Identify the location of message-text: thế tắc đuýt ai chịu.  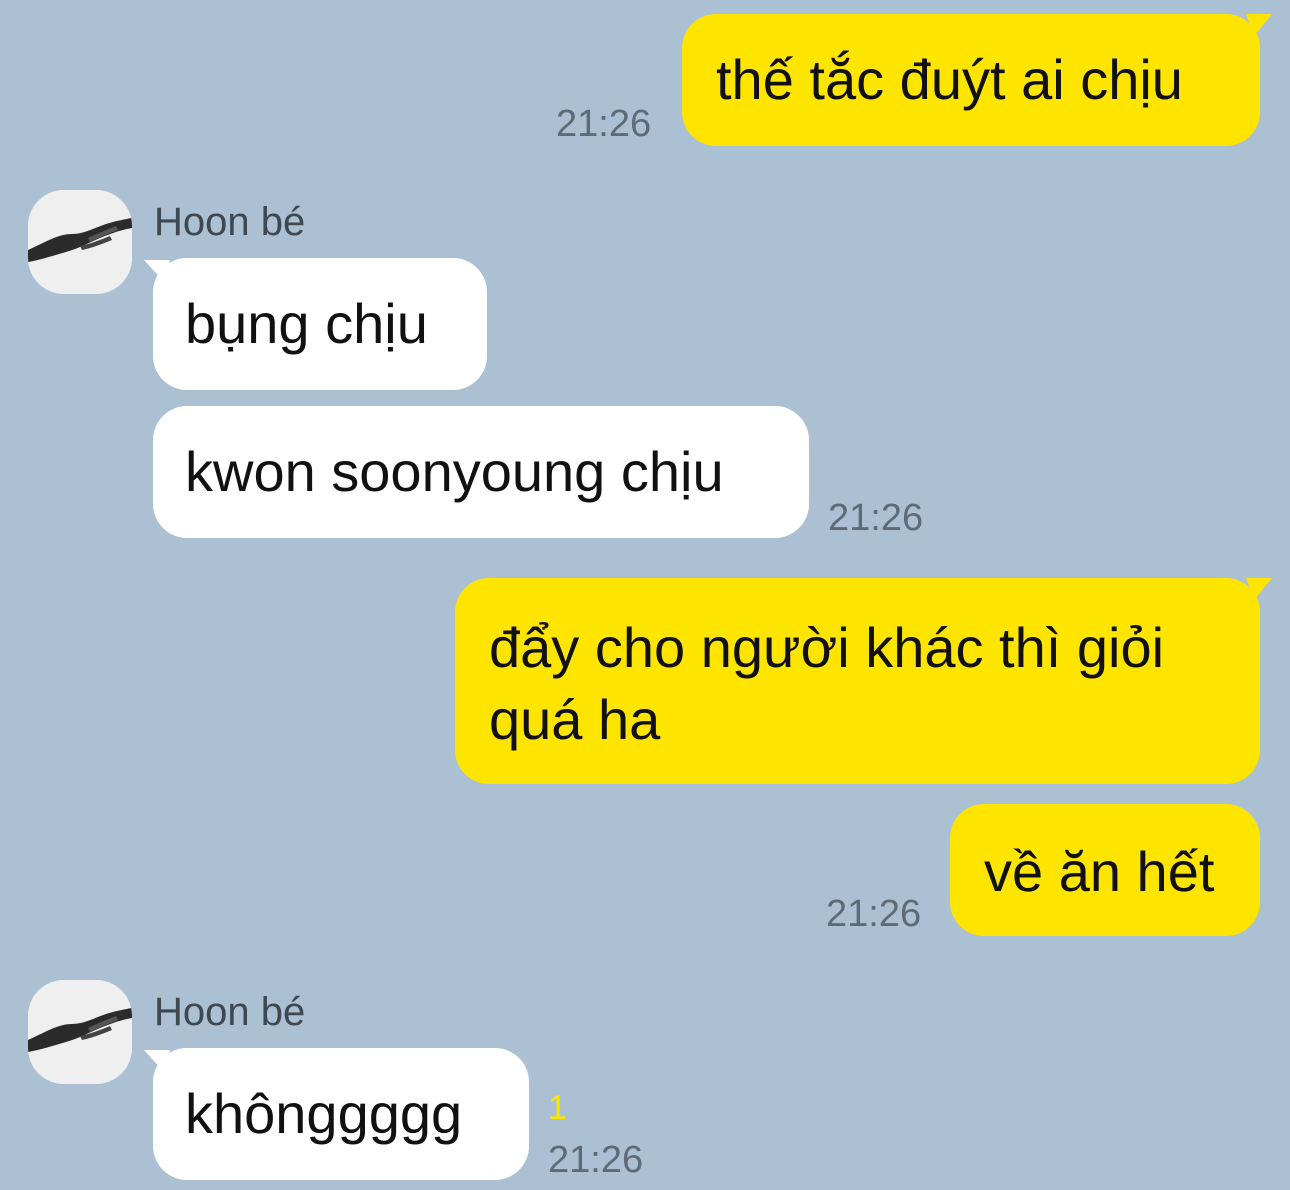
(949, 79).